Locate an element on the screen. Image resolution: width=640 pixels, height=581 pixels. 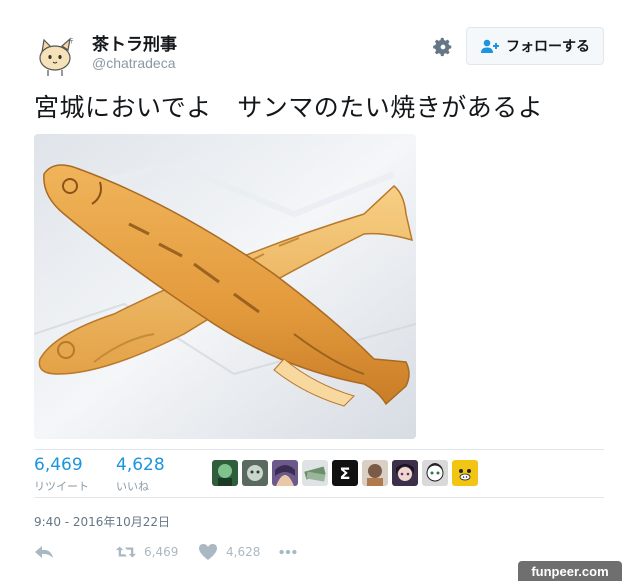
stats-bottom-divider is located at coordinates (319, 497).